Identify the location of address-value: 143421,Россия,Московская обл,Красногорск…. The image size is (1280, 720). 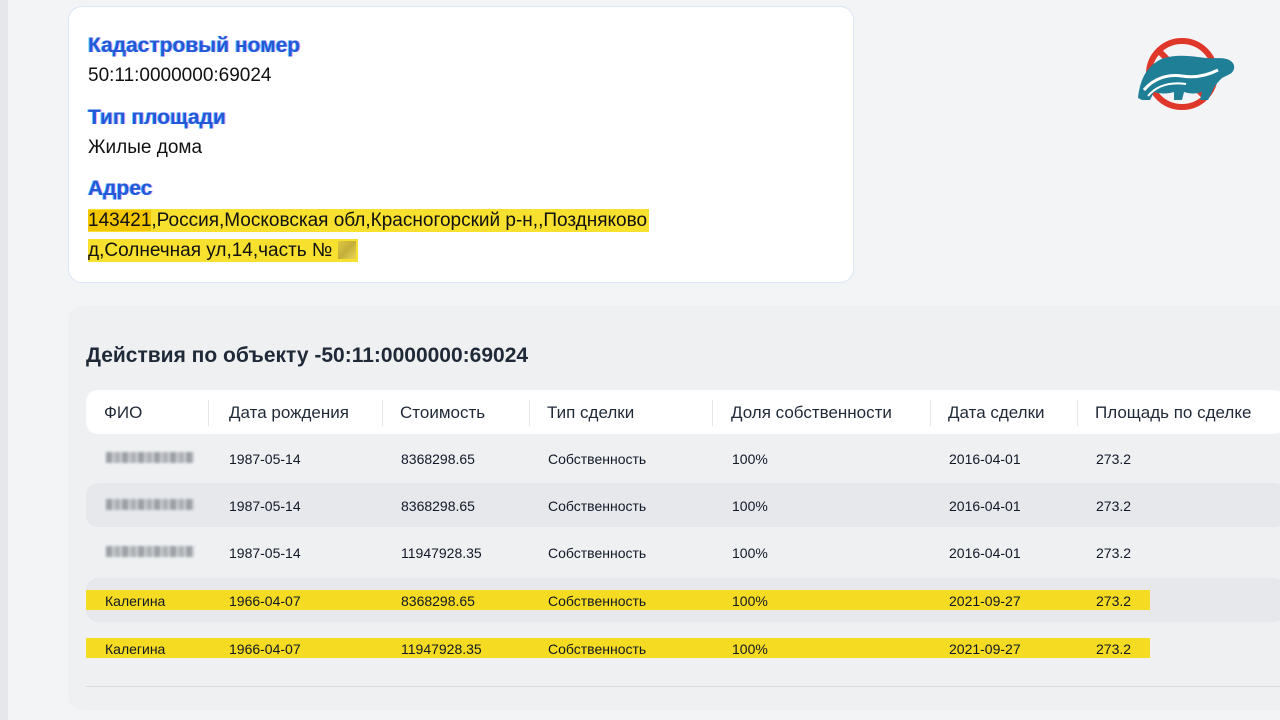
(369, 236).